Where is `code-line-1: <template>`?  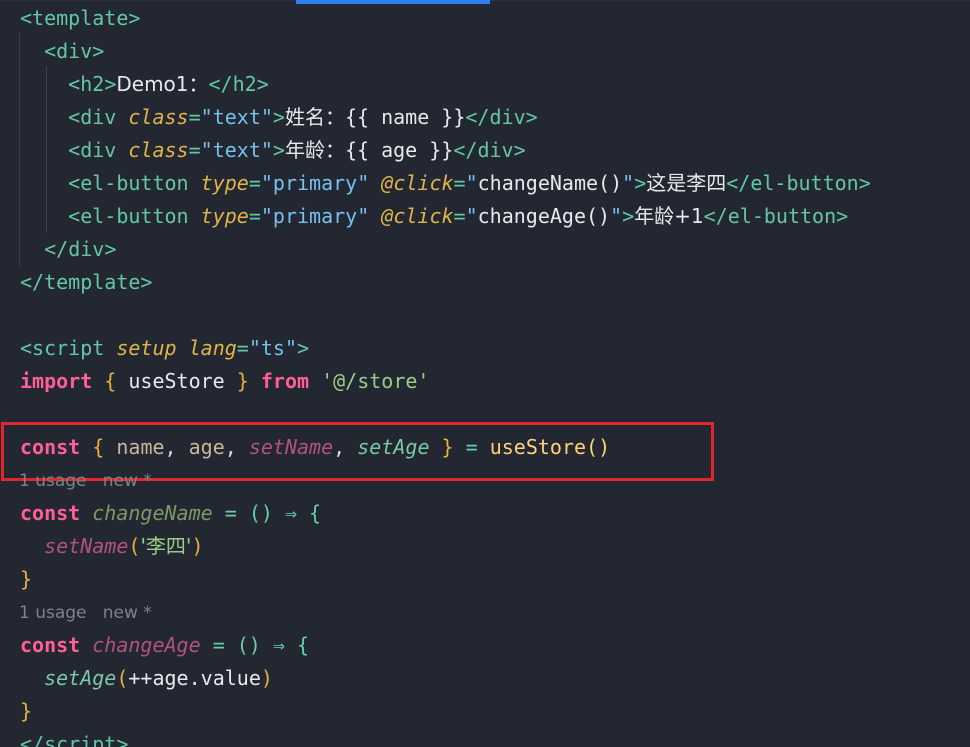 code-line-1: <template> is located at coordinates (80, 18).